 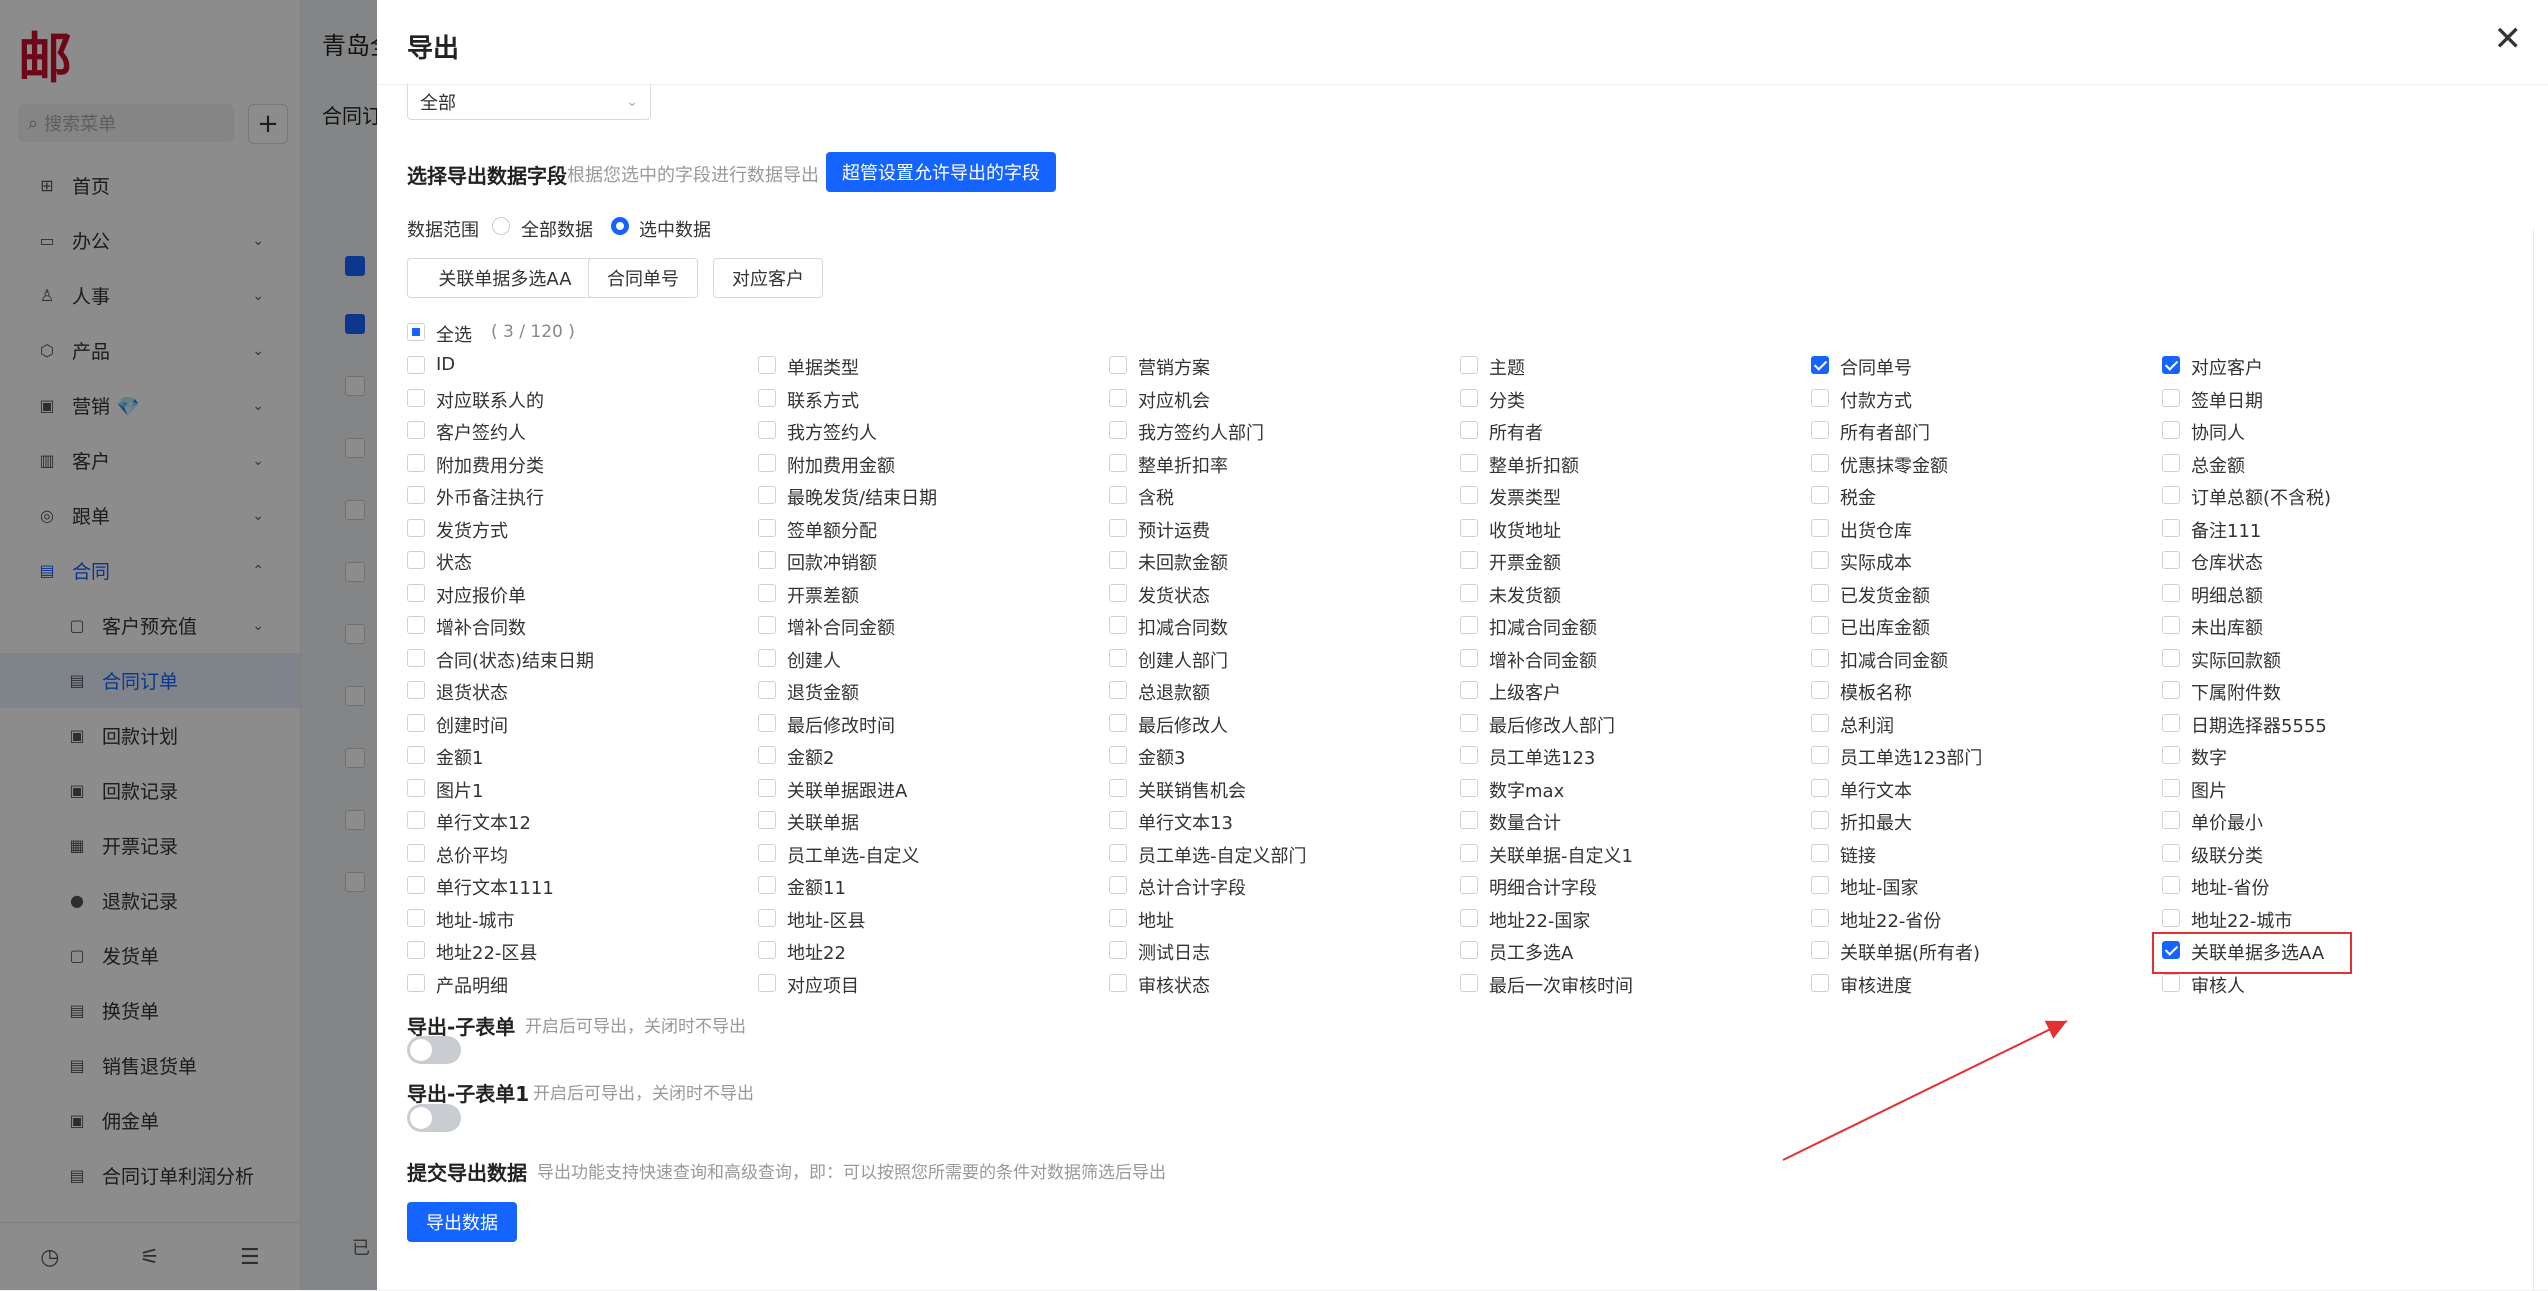 What do you see at coordinates (1925, 1090) in the screenshot?
I see `annotation-arrow` at bounding box center [1925, 1090].